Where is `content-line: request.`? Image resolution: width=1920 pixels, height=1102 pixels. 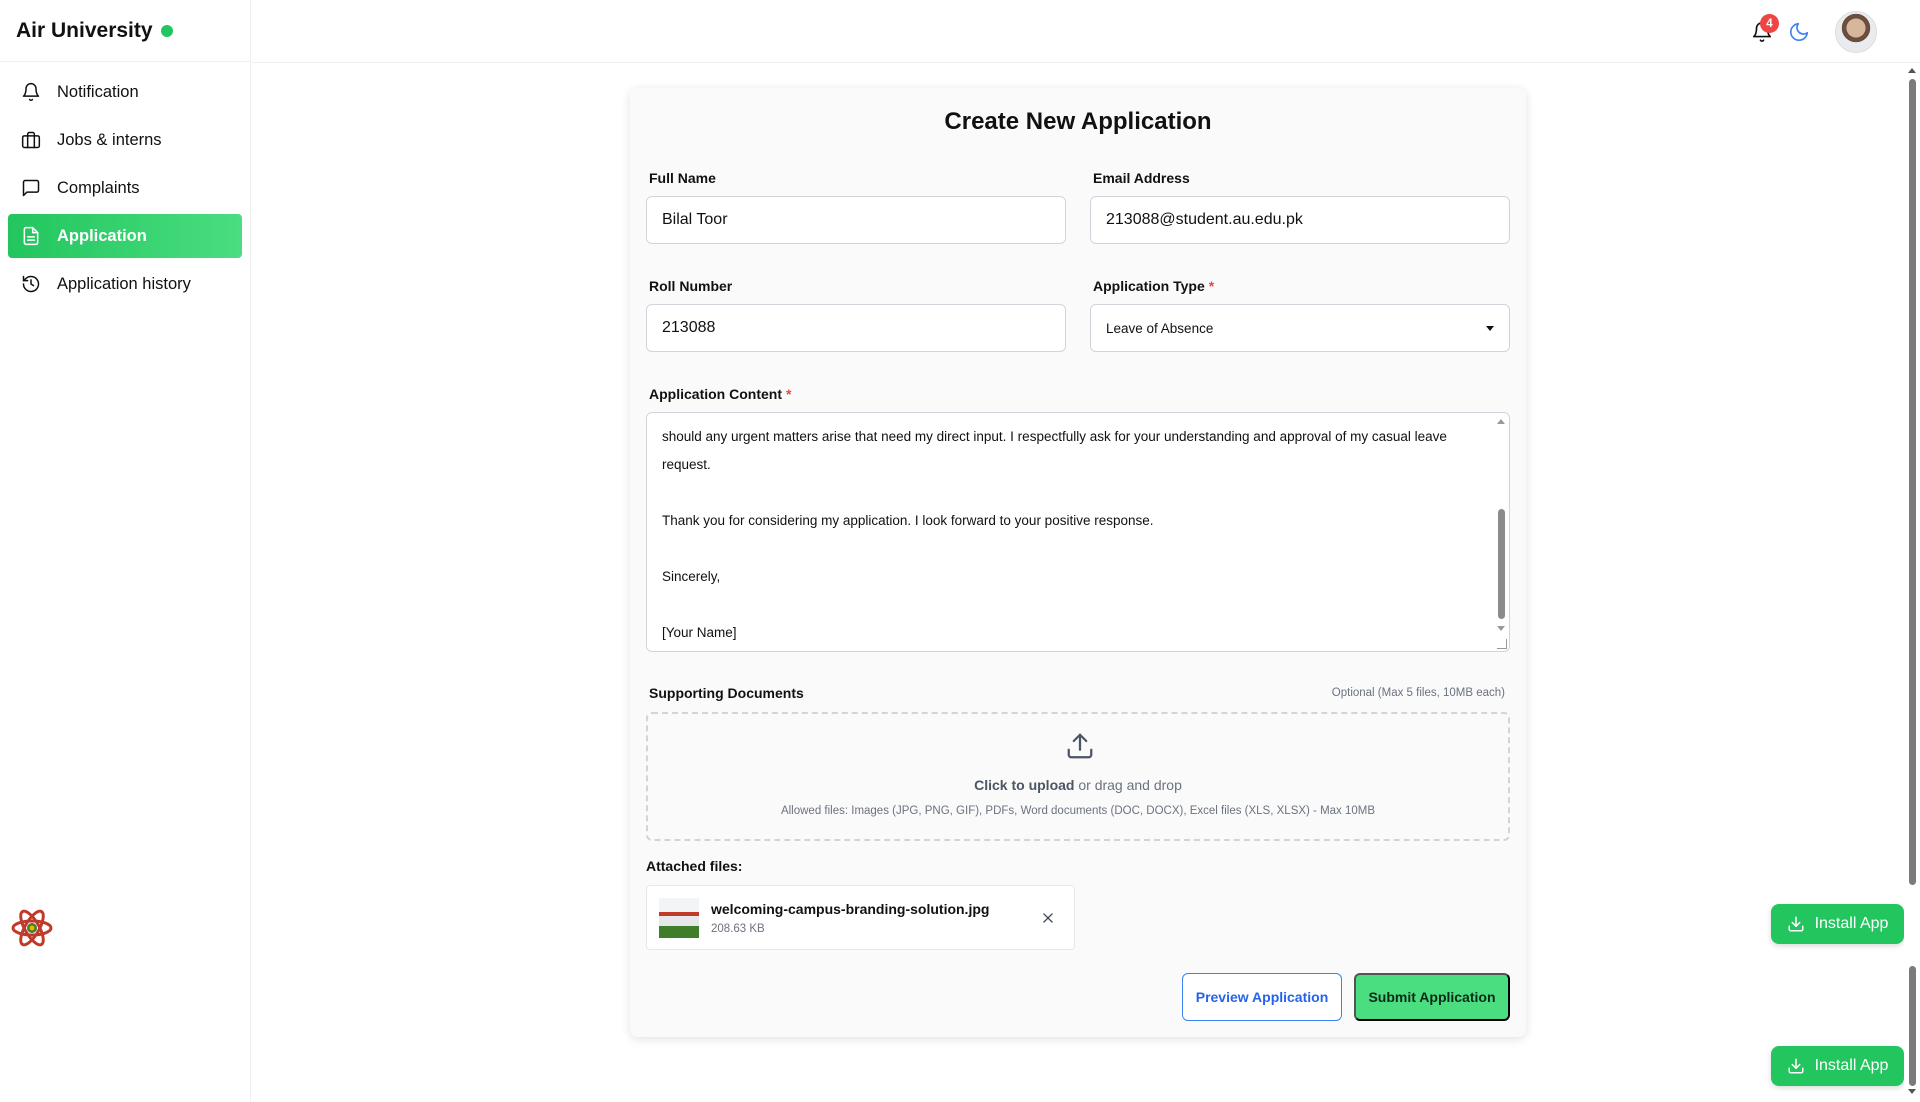
content-line: request. is located at coordinates (686, 464).